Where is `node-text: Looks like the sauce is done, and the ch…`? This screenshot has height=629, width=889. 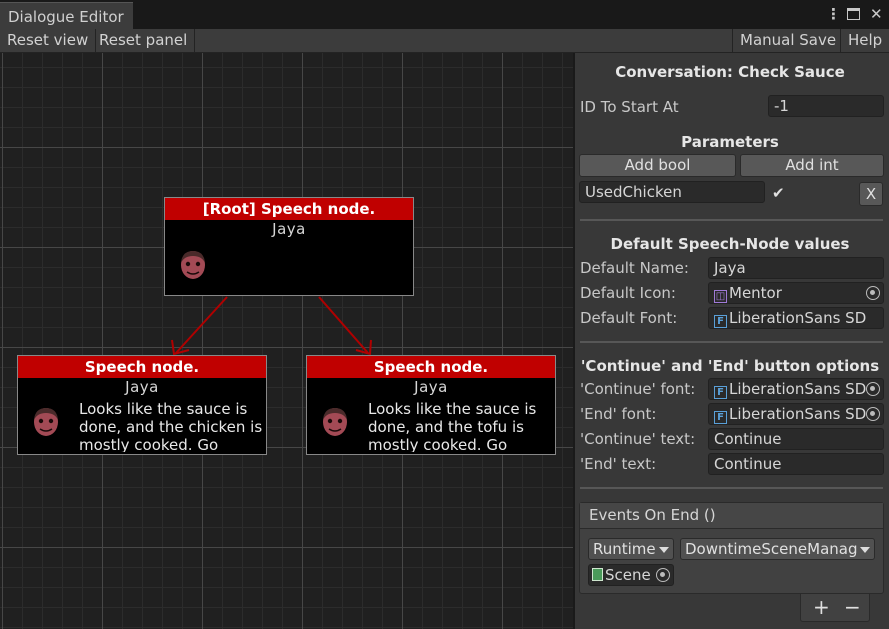 node-text: Looks like the sauce is done, and the ch… is located at coordinates (171, 426).